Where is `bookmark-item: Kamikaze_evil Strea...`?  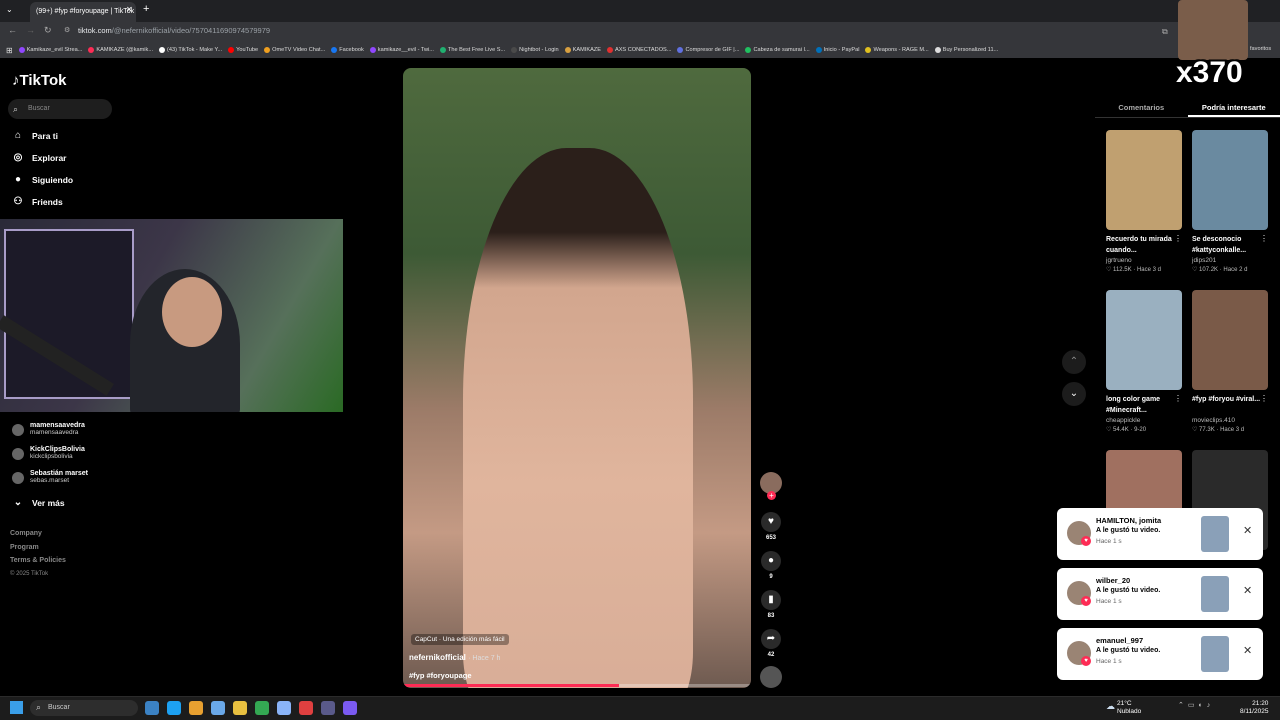
bookmark-item: Kamikaze_evil Strea... is located at coordinates (50, 50).